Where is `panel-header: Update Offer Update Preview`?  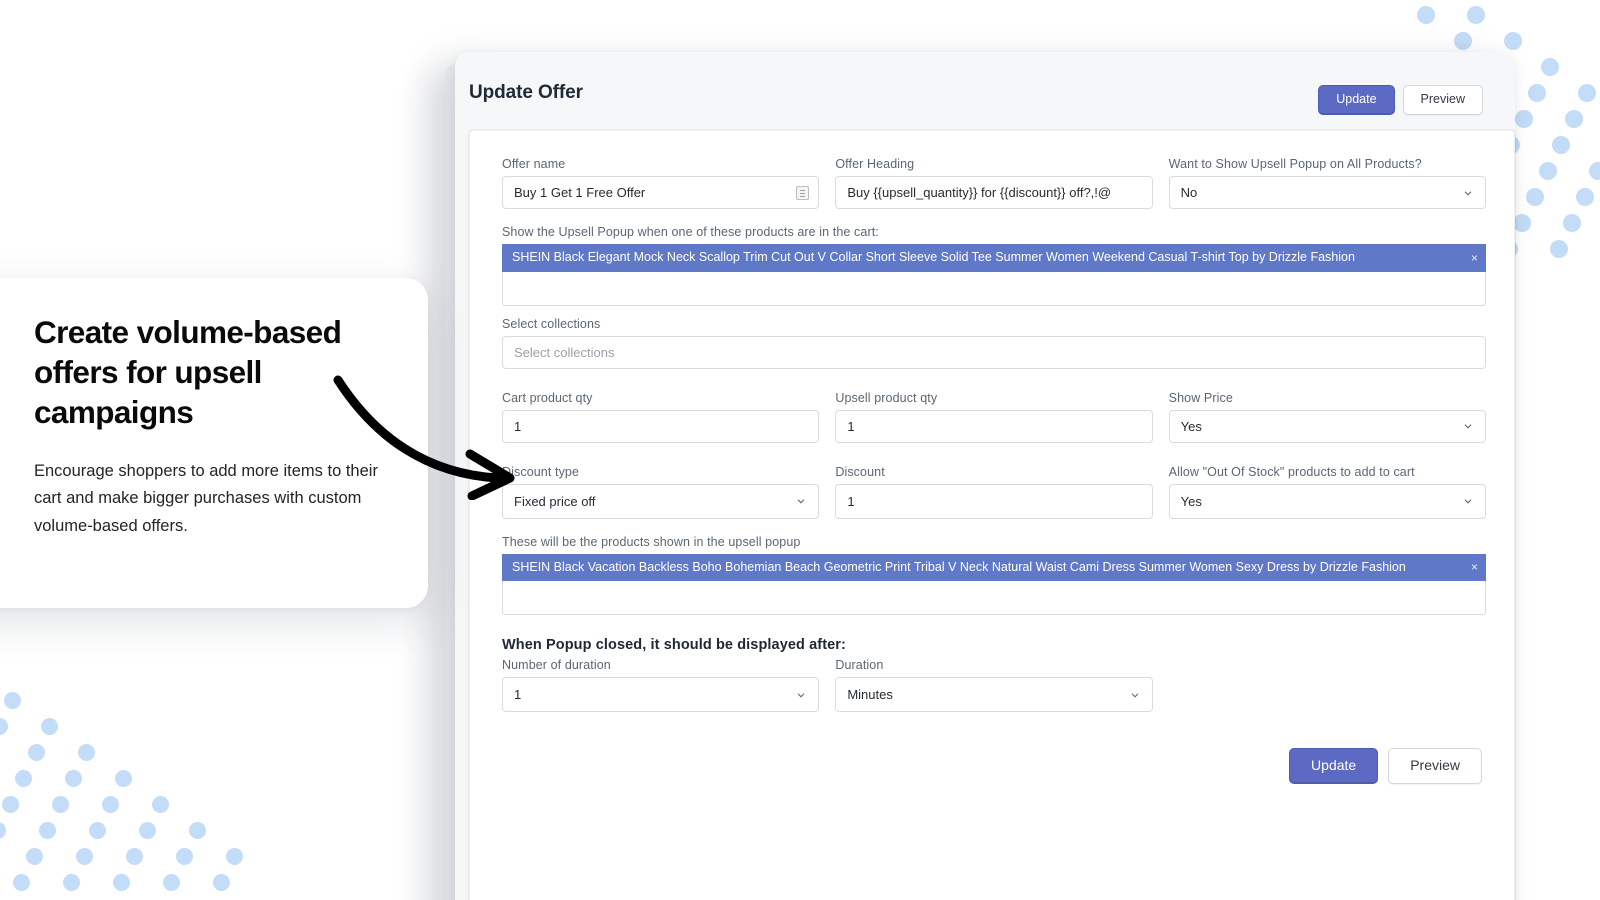 panel-header: Update Offer Update Preview is located at coordinates (985, 91).